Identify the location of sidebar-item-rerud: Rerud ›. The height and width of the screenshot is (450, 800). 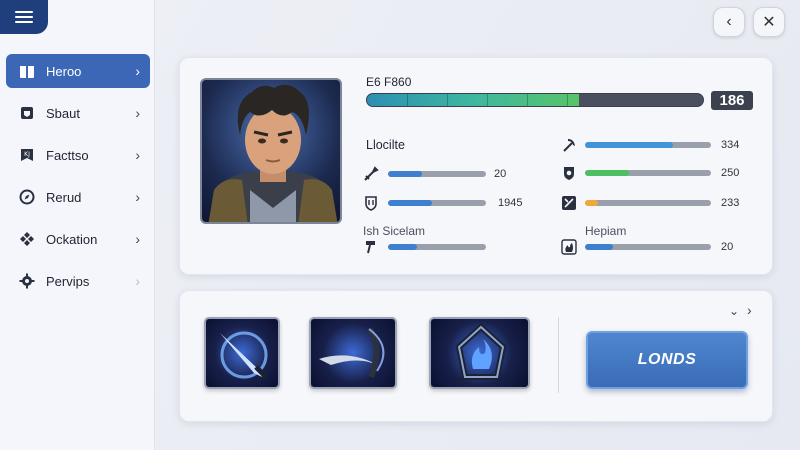
(78, 197).